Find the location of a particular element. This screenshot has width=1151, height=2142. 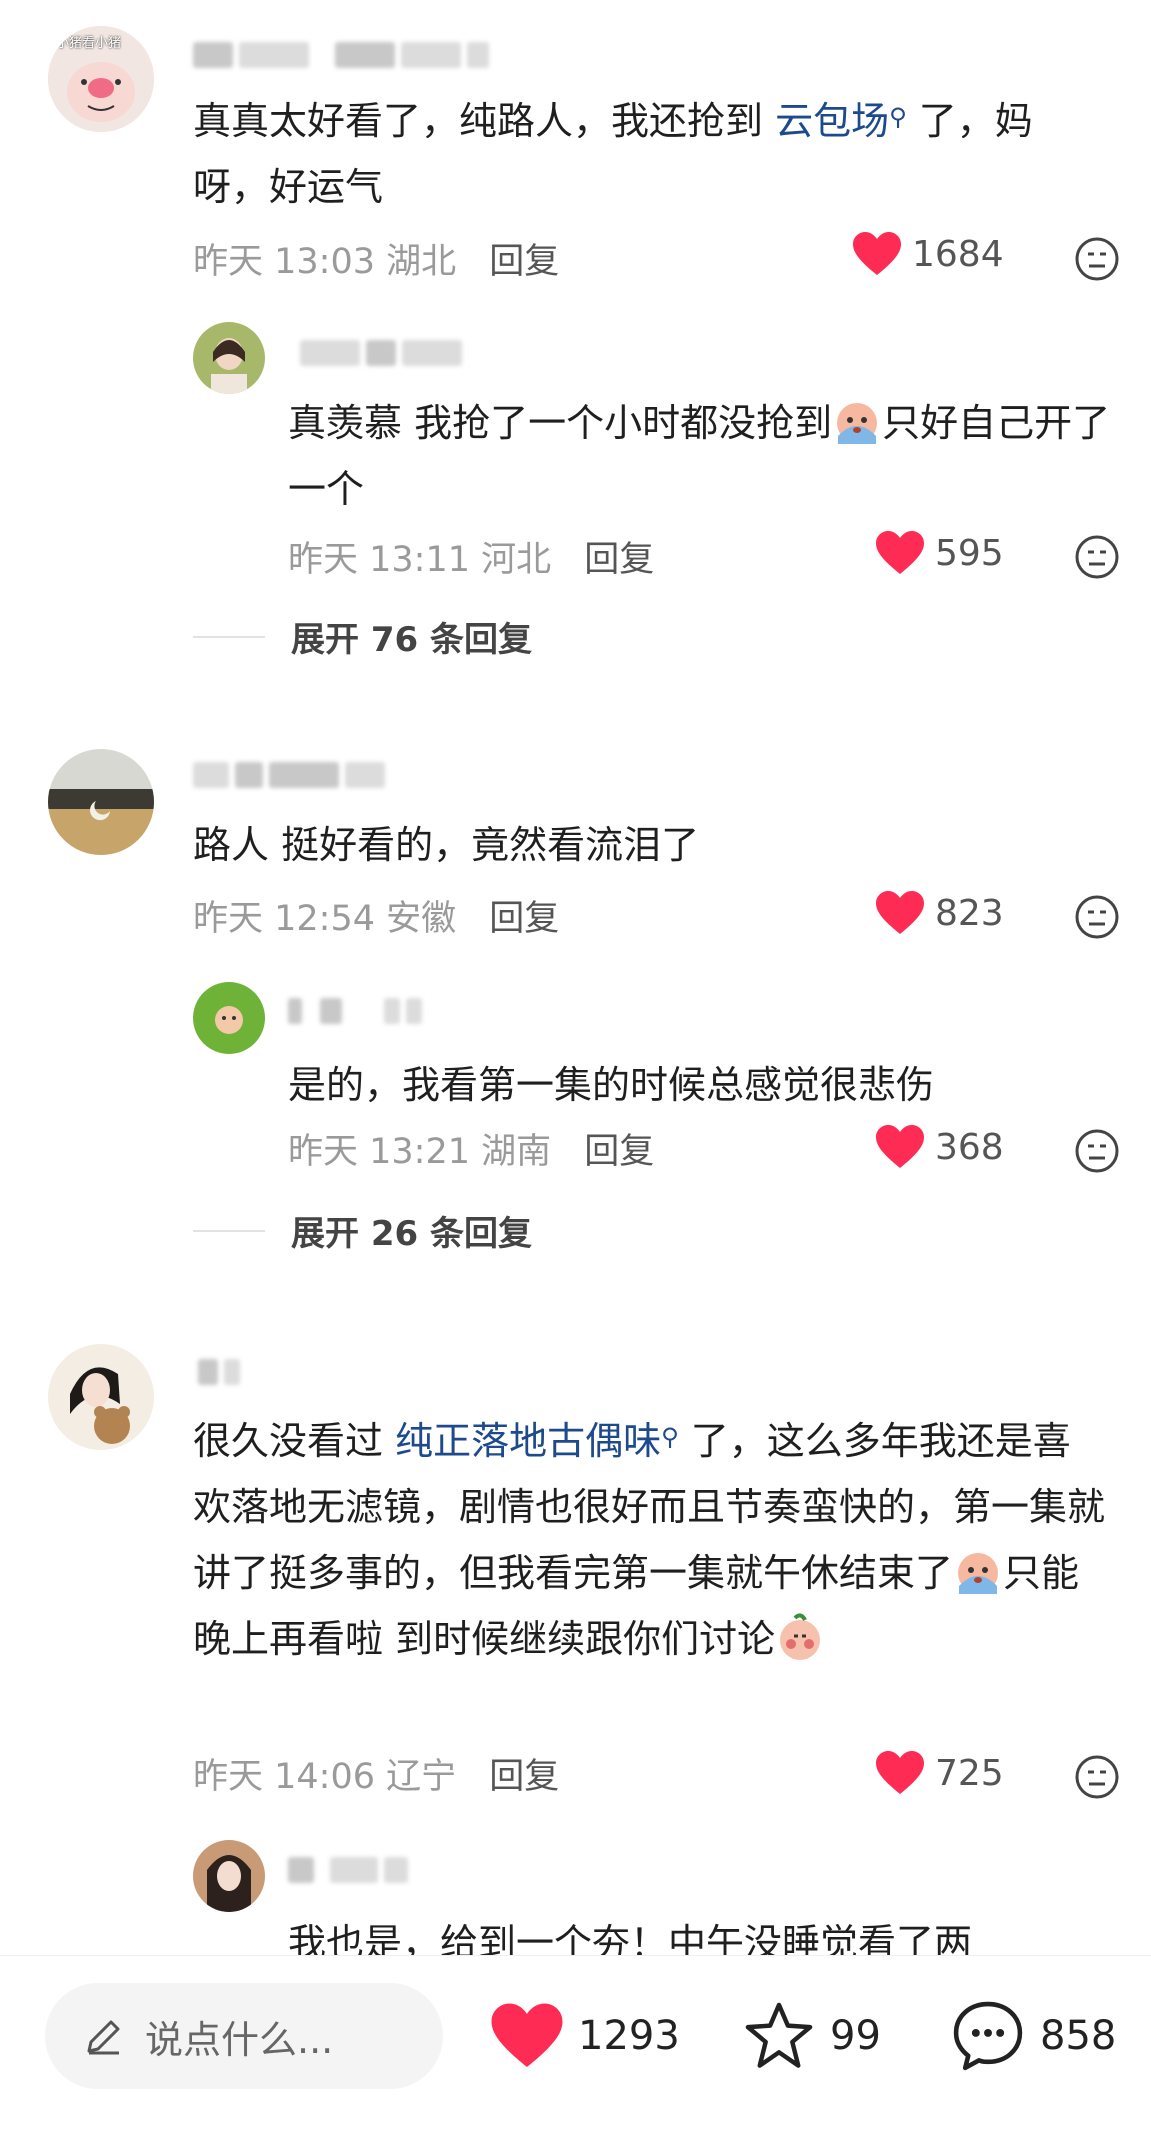

timestamp: 昨天 13:03 is located at coordinates (284, 262).